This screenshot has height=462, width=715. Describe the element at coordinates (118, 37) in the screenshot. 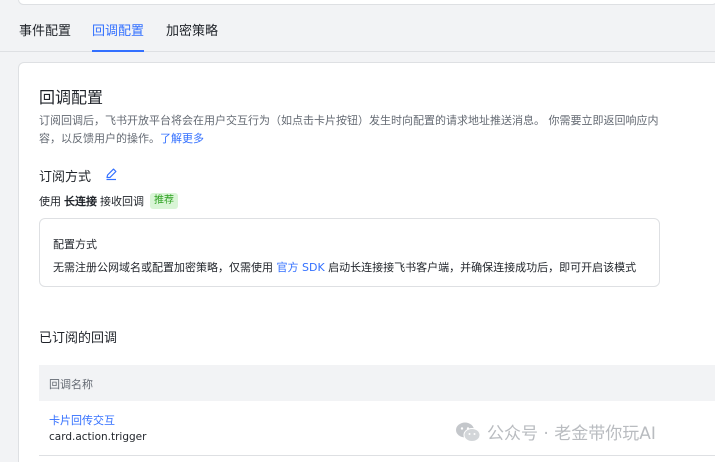

I see `tab-callback-config: 回调配置` at that location.